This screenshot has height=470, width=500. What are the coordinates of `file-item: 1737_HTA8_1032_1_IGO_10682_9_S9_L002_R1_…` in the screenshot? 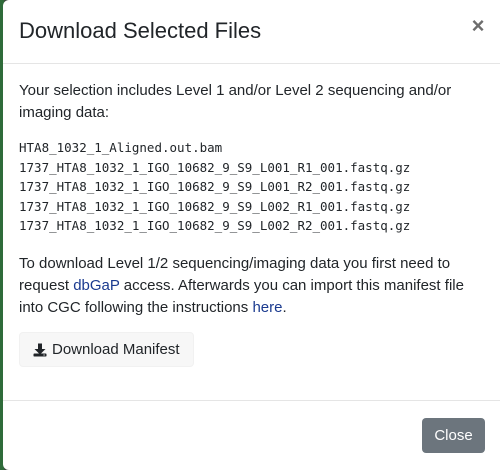 It's located at (215, 206).